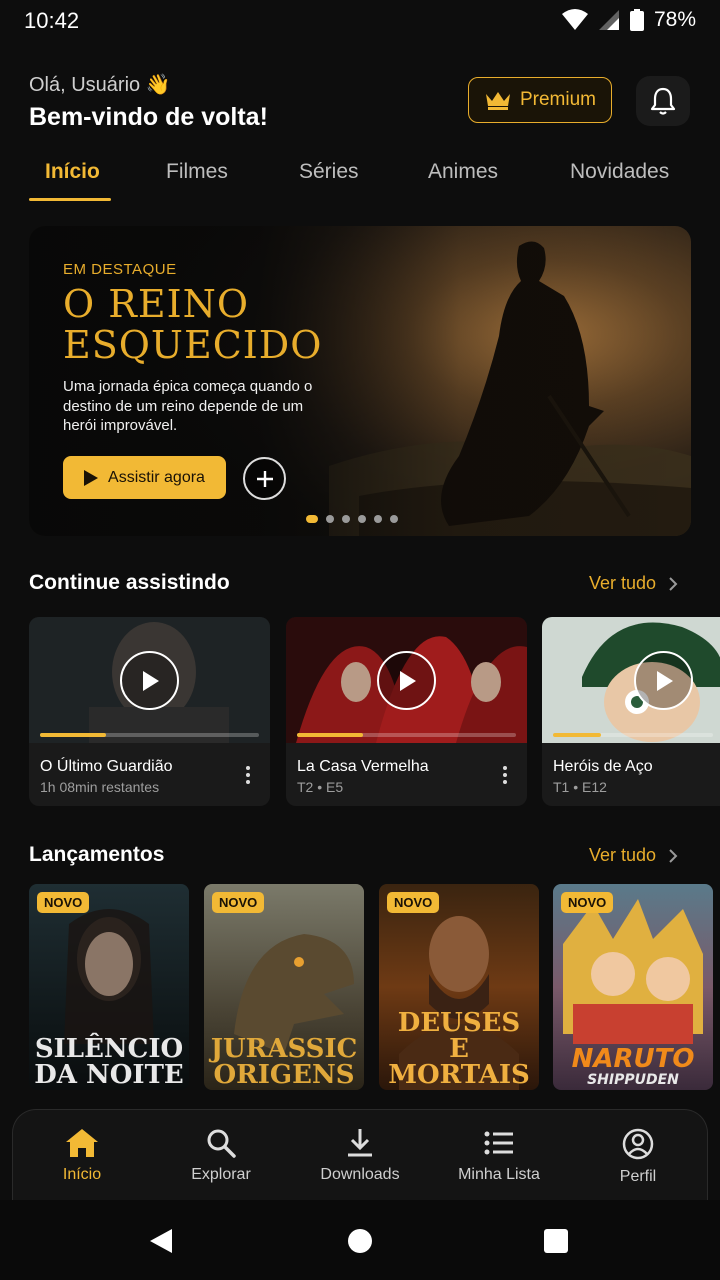  Describe the element at coordinates (633, 1059) in the screenshot. I see `poster-title-line: NARUTO` at that location.